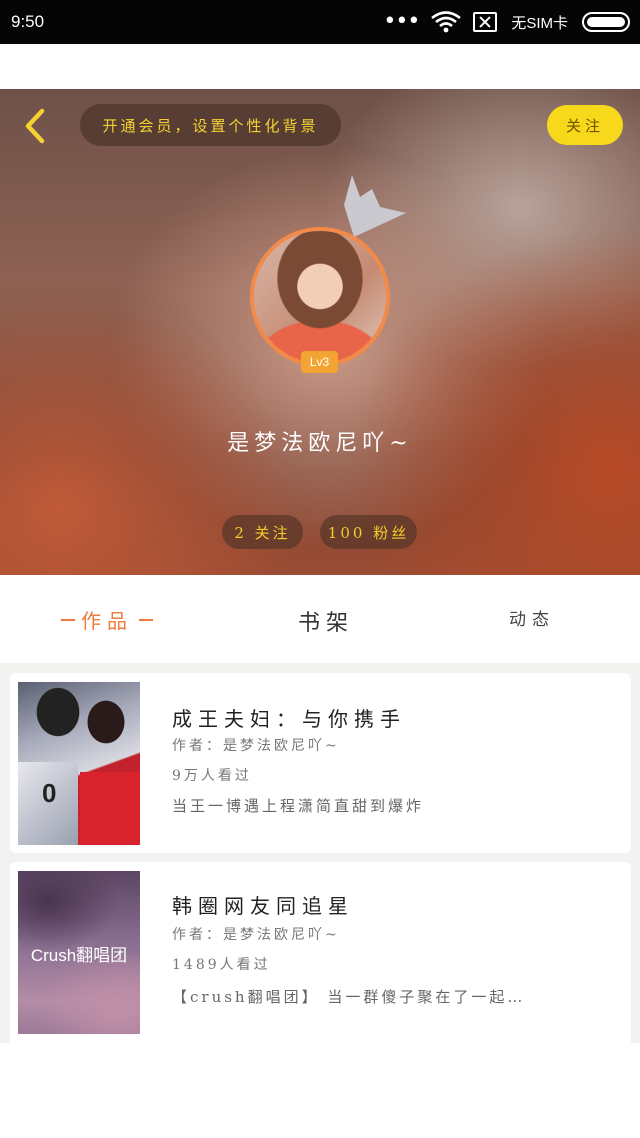 The height and width of the screenshot is (1138, 640). What do you see at coordinates (506, 22) in the screenshot?
I see `status-icons: ••• 无SIM卡` at bounding box center [506, 22].